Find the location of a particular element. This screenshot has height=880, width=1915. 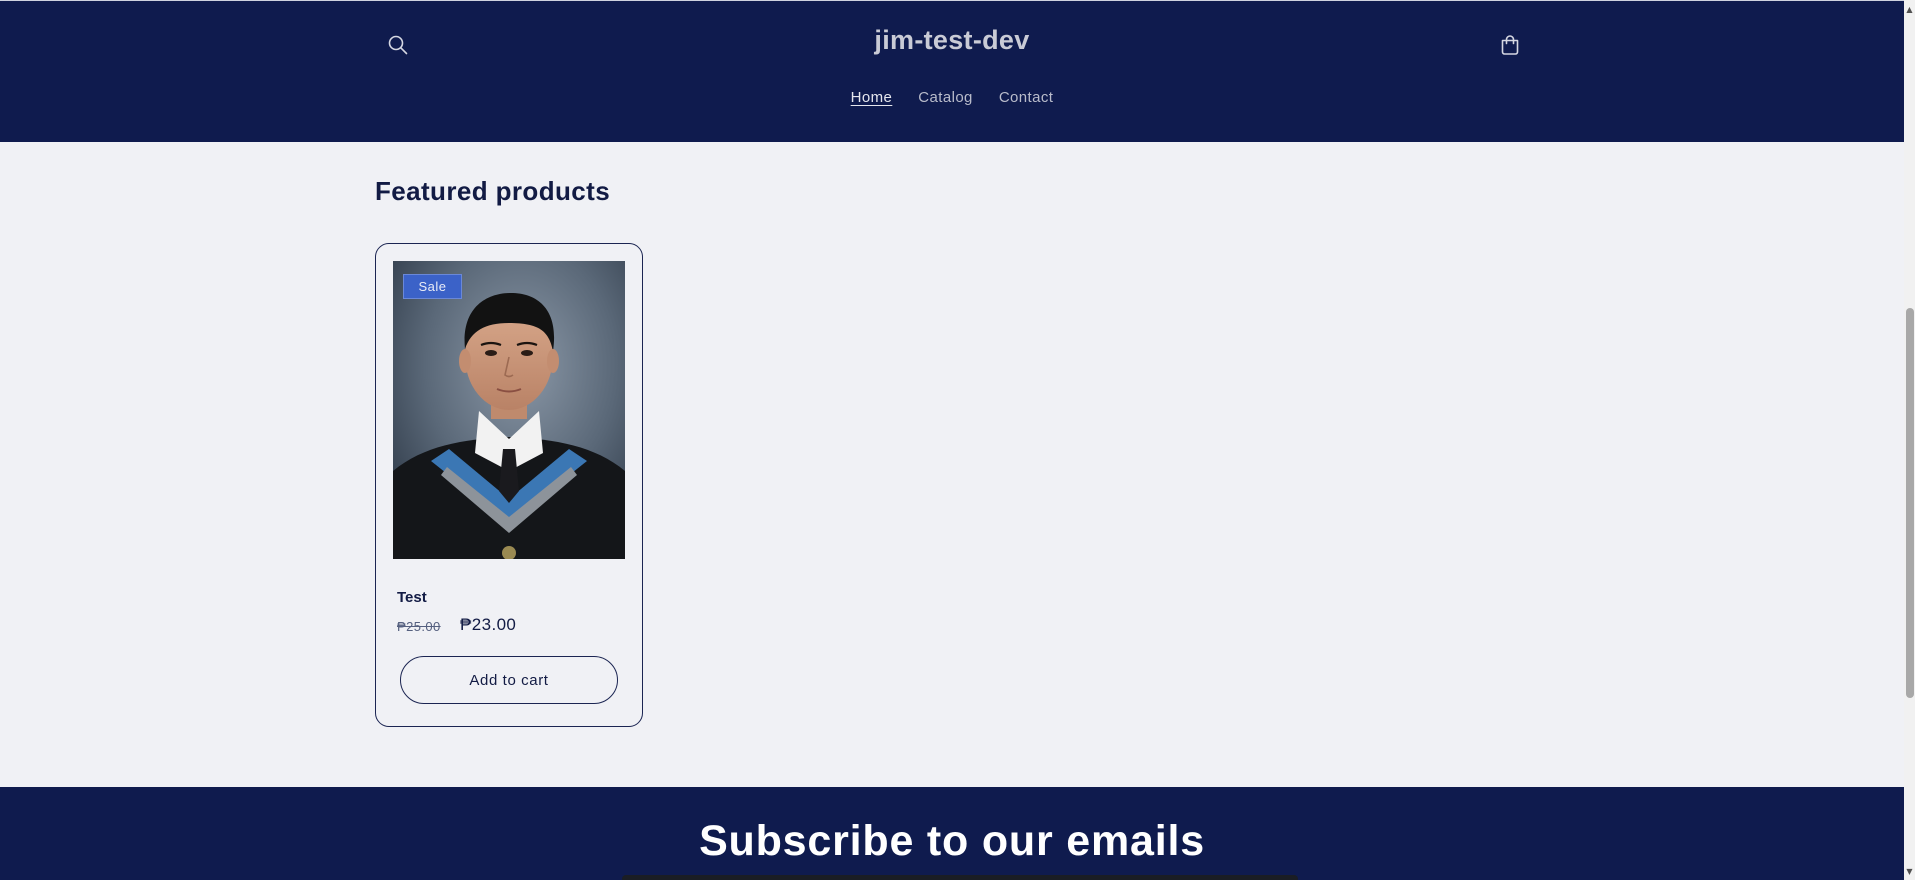

main-nav: Home Catalog Contact is located at coordinates (952, 97).